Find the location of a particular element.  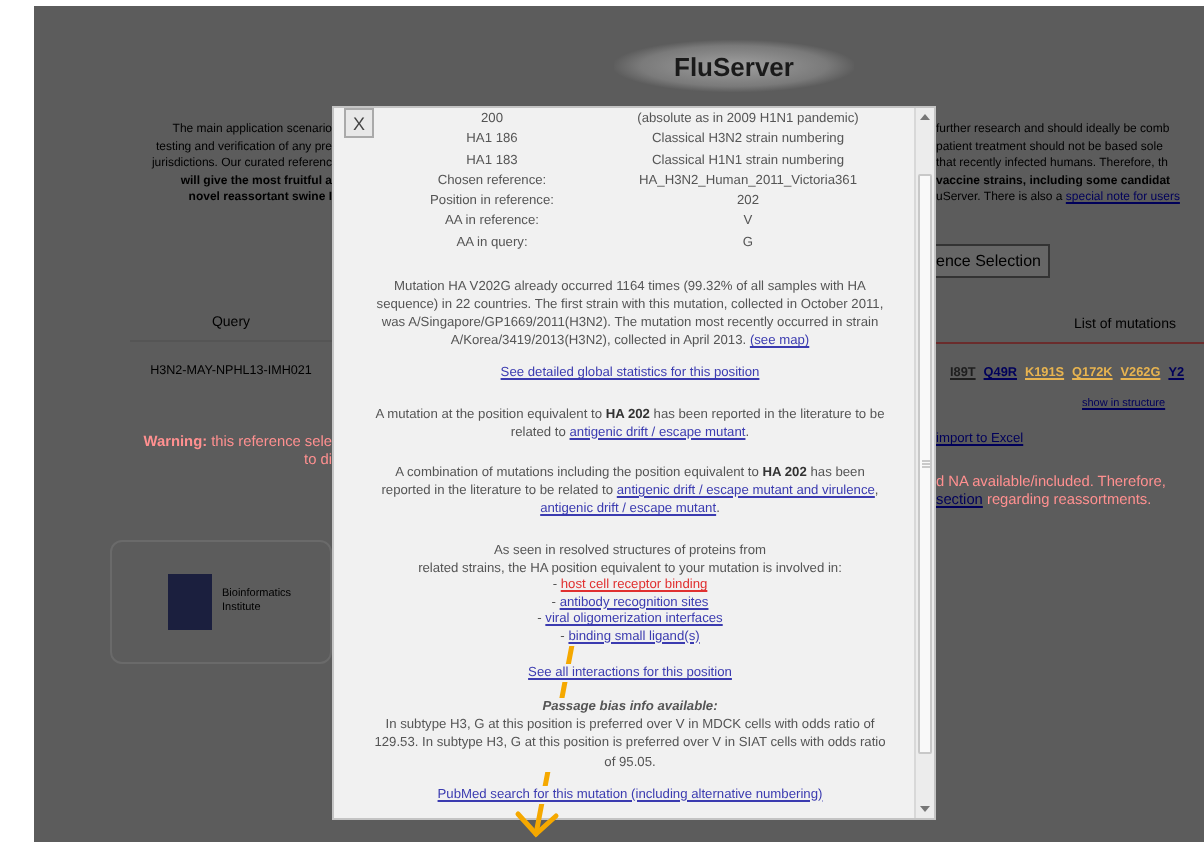

site-logo: FluServer is located at coordinates (734, 66).